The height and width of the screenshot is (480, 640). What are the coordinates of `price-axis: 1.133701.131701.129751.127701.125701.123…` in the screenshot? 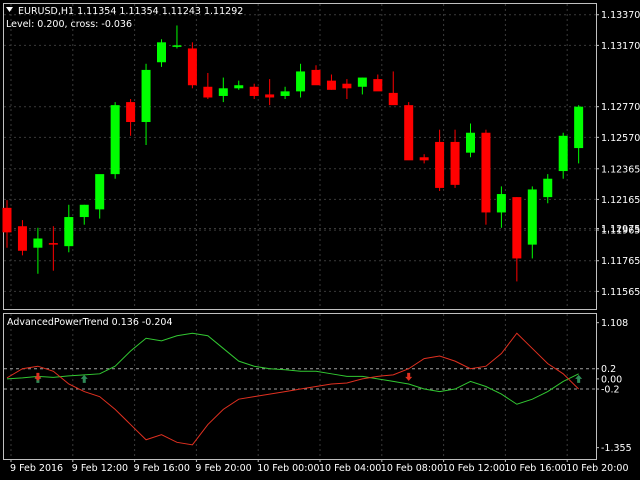 It's located at (618, 154).